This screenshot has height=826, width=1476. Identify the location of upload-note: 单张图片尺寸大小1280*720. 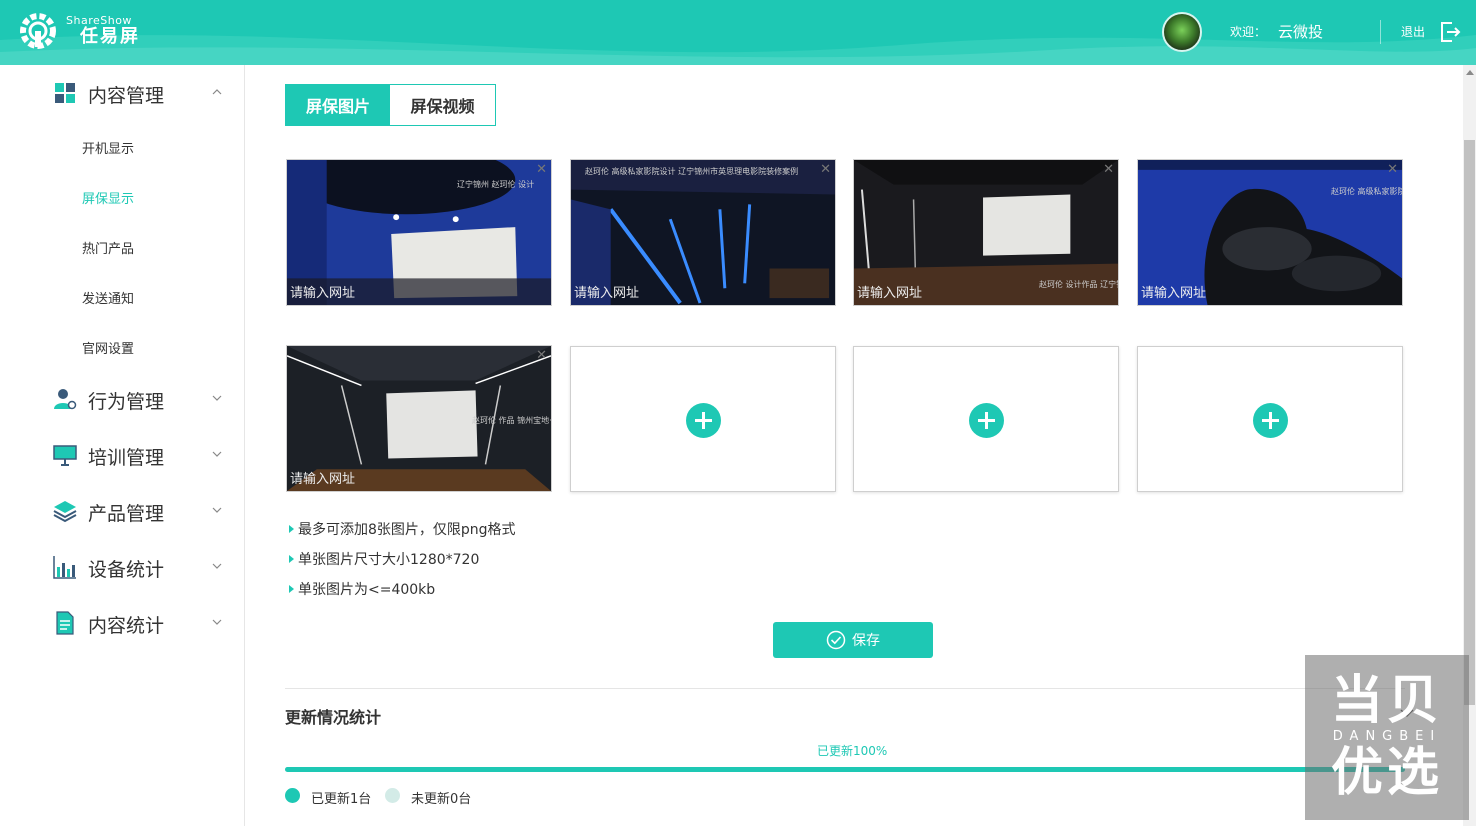
(384, 559).